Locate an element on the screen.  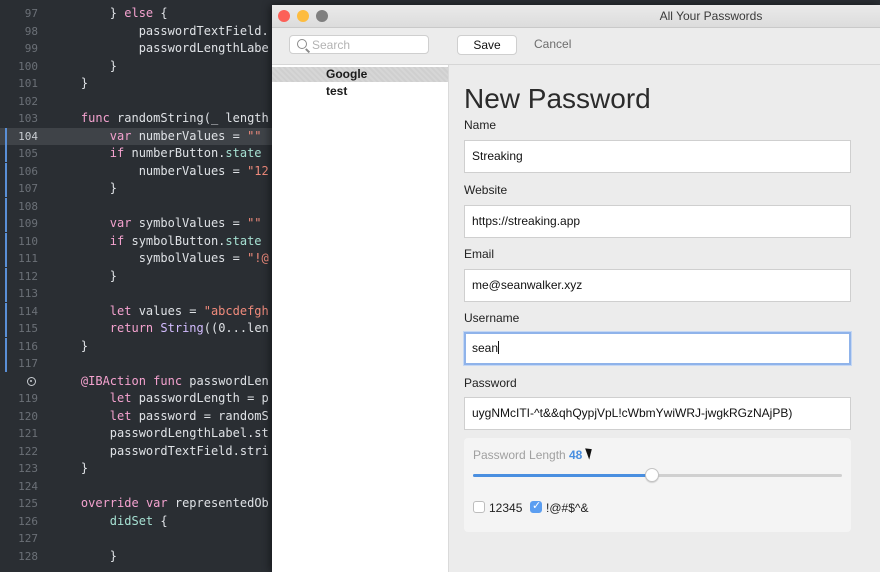
list-item-test: test is located at coordinates (360, 91).